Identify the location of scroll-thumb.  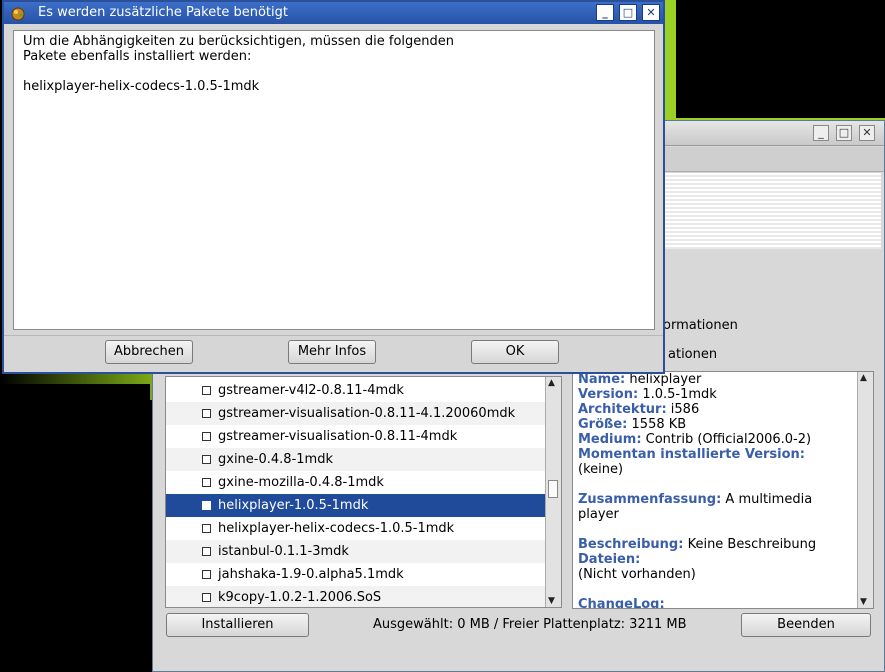
(553, 489).